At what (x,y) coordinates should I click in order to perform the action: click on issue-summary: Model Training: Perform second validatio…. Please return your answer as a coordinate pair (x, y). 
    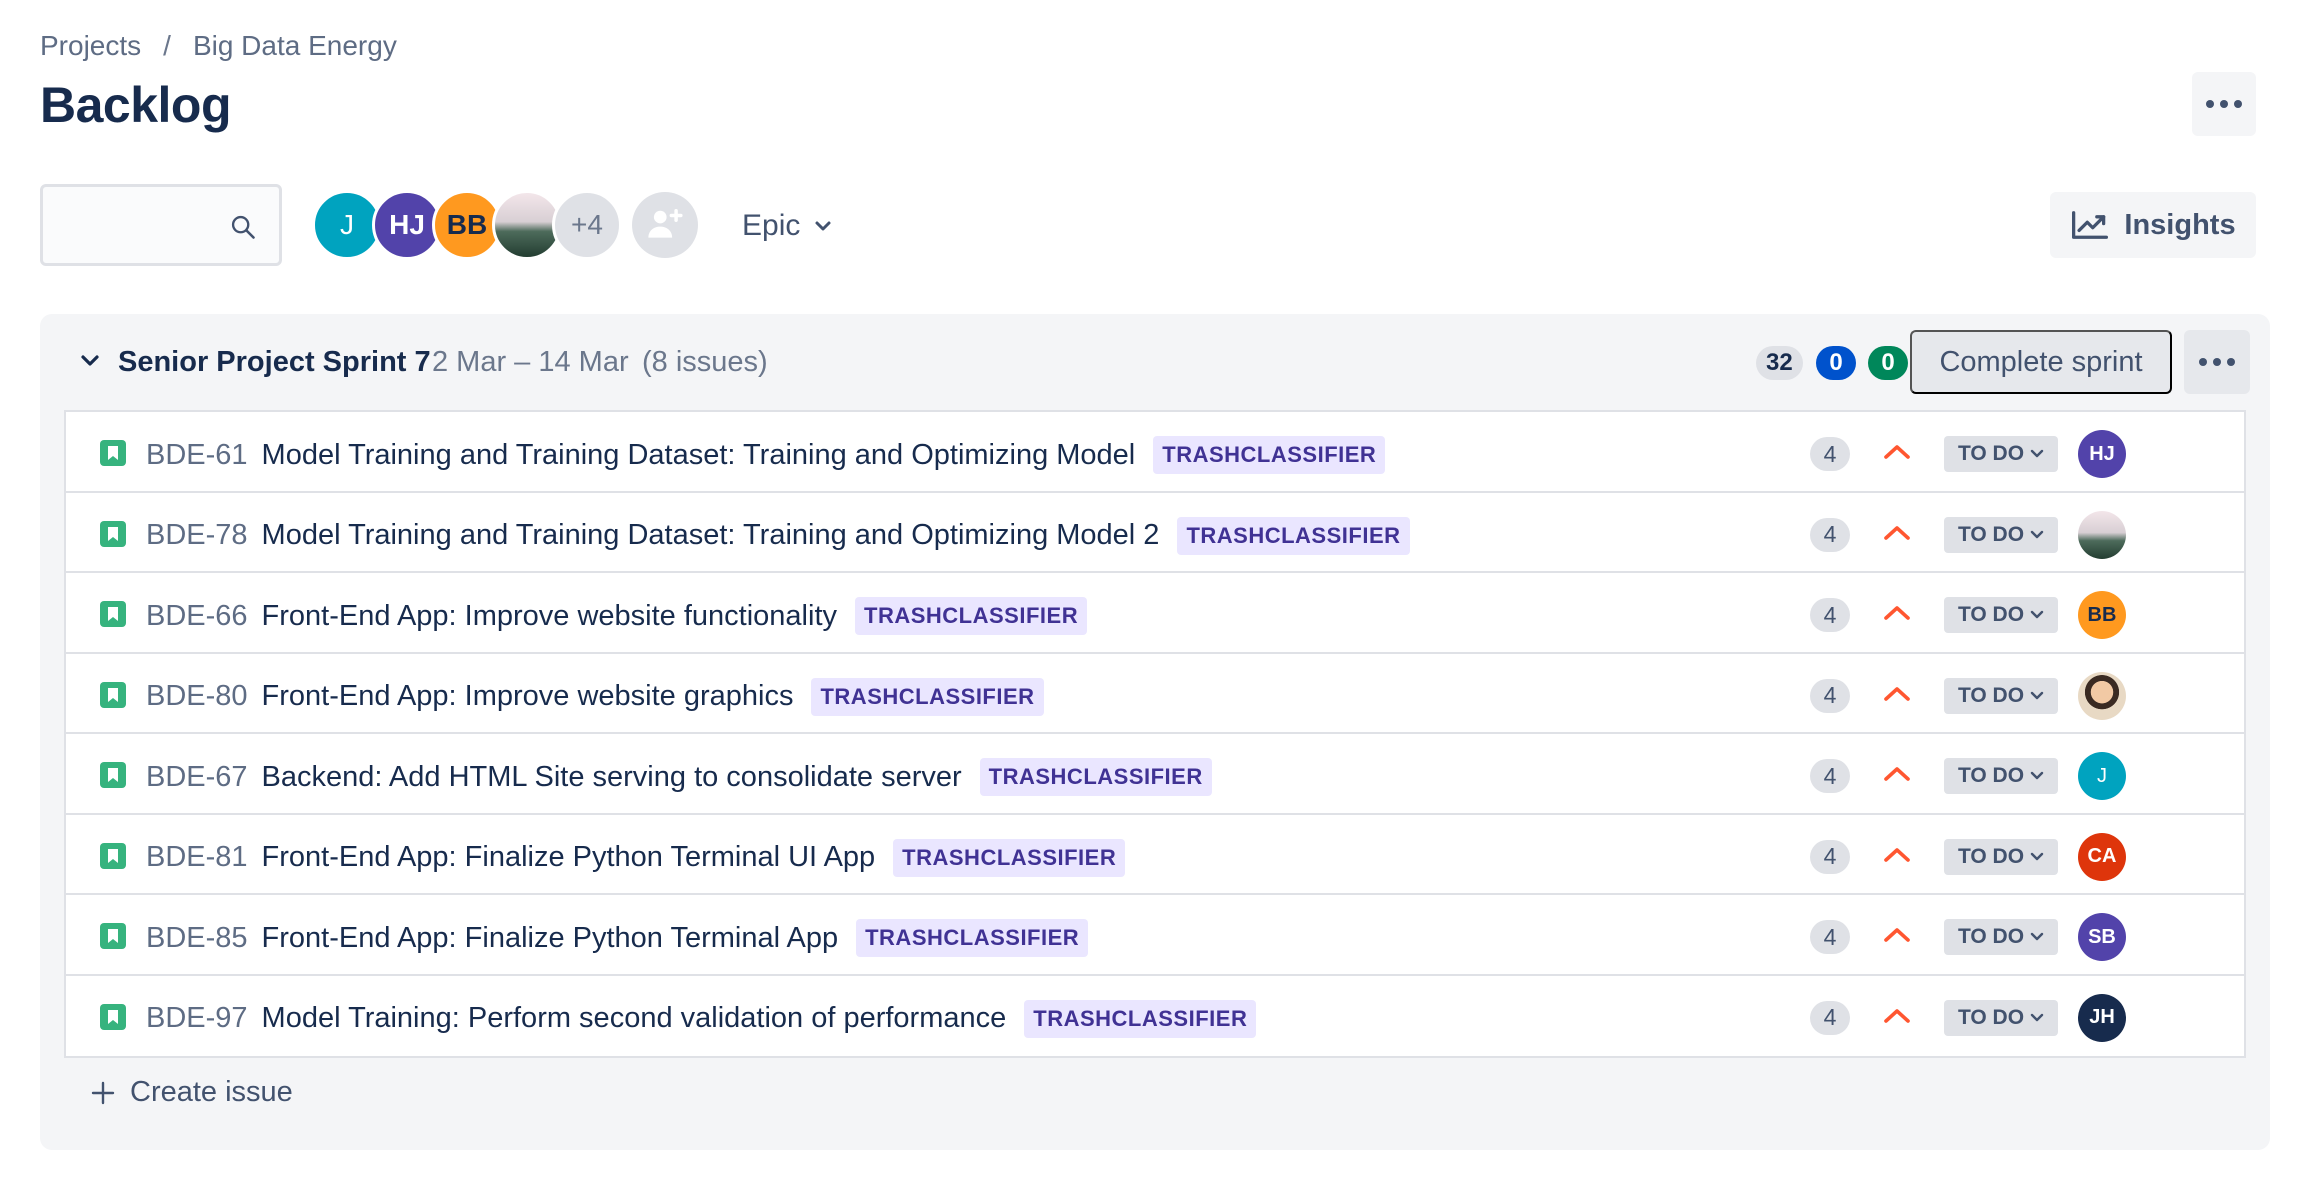
    Looking at the image, I should click on (634, 1018).